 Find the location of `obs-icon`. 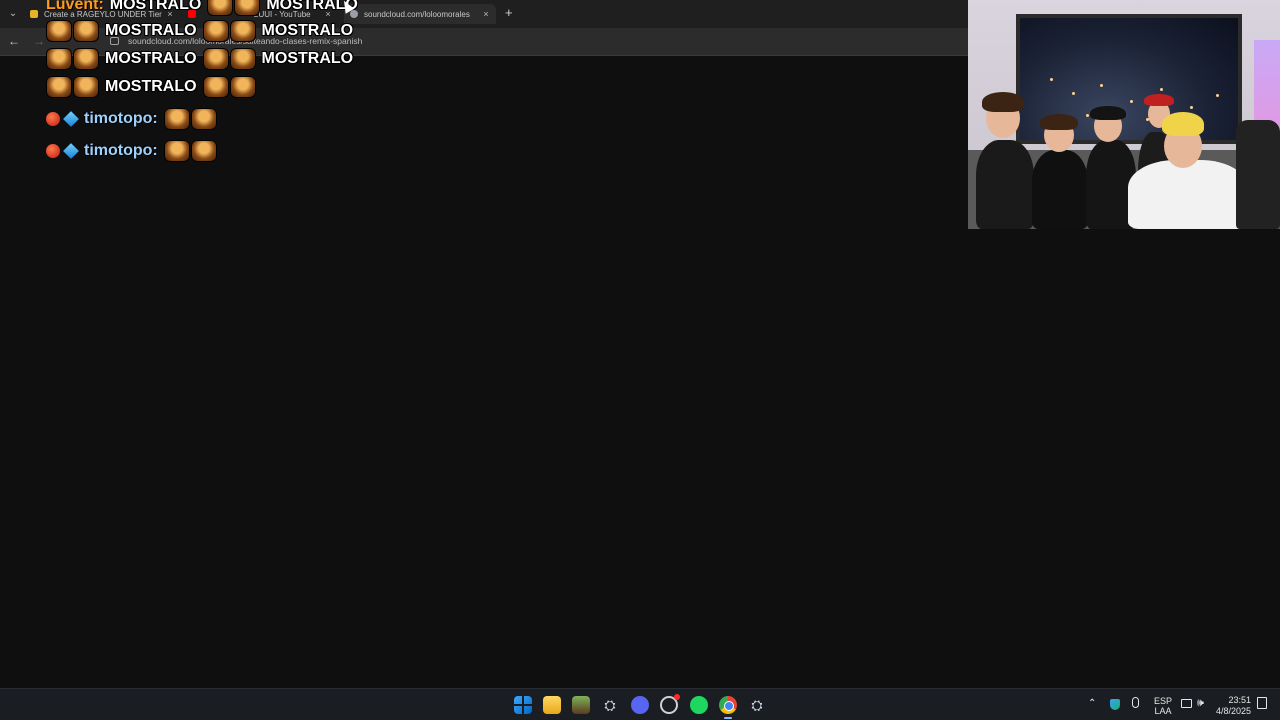

obs-icon is located at coordinates (670, 704).